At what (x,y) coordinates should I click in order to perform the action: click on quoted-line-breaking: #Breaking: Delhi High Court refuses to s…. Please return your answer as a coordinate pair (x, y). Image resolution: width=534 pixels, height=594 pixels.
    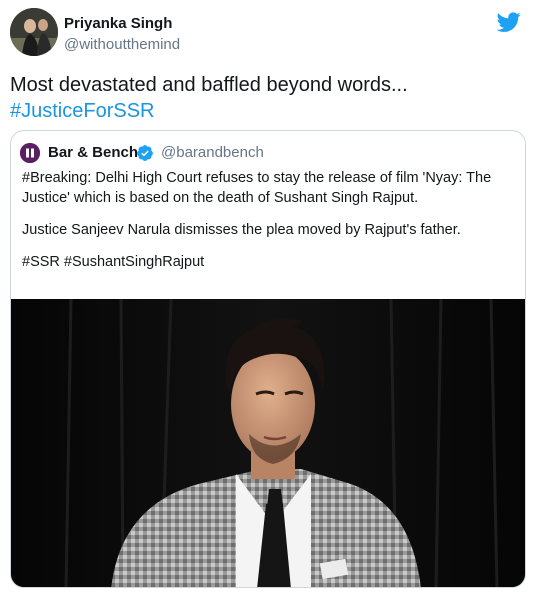
    Looking at the image, I should click on (257, 188).